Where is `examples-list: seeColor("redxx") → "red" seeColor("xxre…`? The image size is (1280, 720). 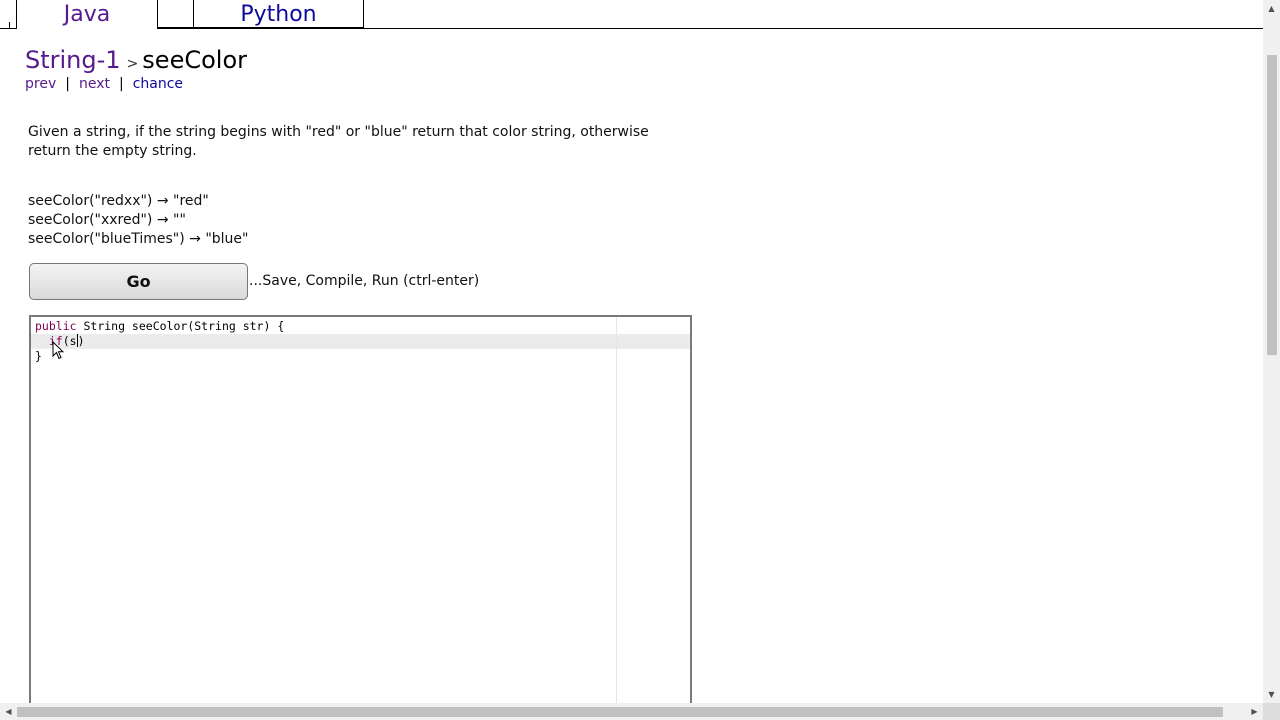 examples-list: seeColor("redxx") → "red" seeColor("xxre… is located at coordinates (138, 220).